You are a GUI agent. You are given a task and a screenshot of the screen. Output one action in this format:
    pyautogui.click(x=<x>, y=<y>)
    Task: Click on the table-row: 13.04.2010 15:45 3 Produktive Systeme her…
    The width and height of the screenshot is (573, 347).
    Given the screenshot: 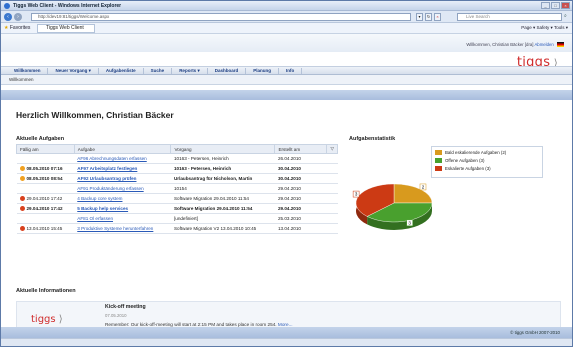 What is the action you would take?
    pyautogui.click(x=177, y=228)
    